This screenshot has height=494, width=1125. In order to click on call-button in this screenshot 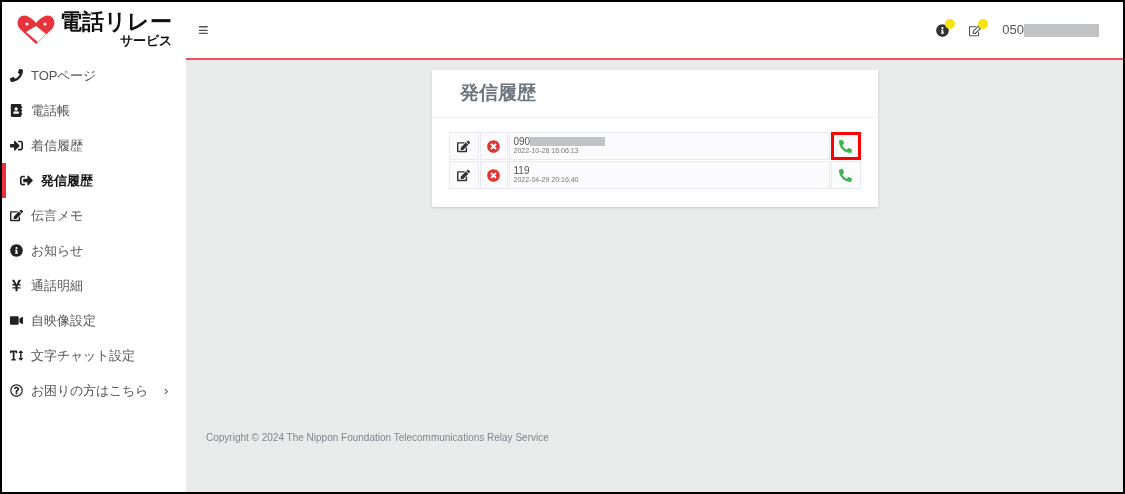, I will do `click(845, 146)`.